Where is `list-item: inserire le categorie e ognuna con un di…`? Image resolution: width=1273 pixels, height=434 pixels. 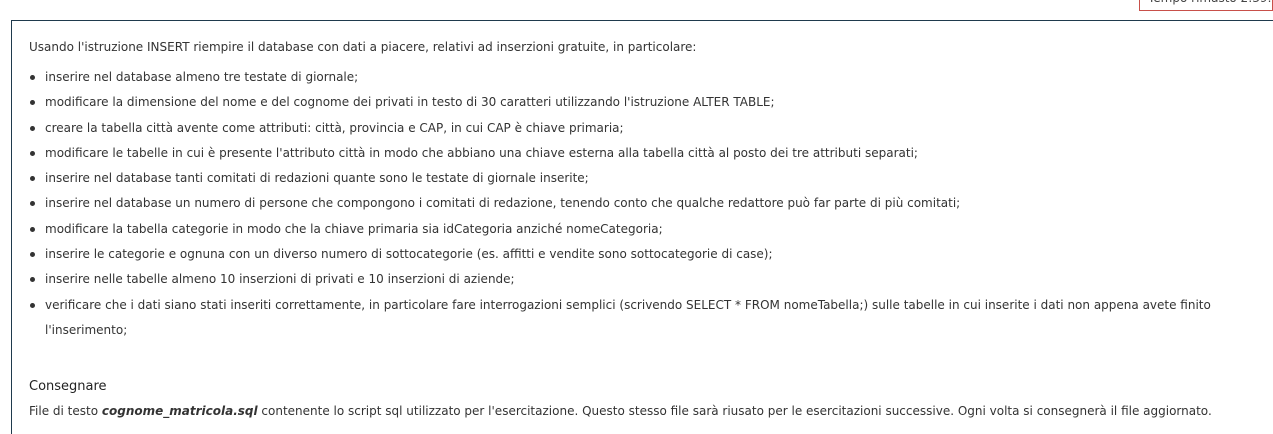
list-item: inserire le categorie e ognuna con un di… is located at coordinates (636, 254).